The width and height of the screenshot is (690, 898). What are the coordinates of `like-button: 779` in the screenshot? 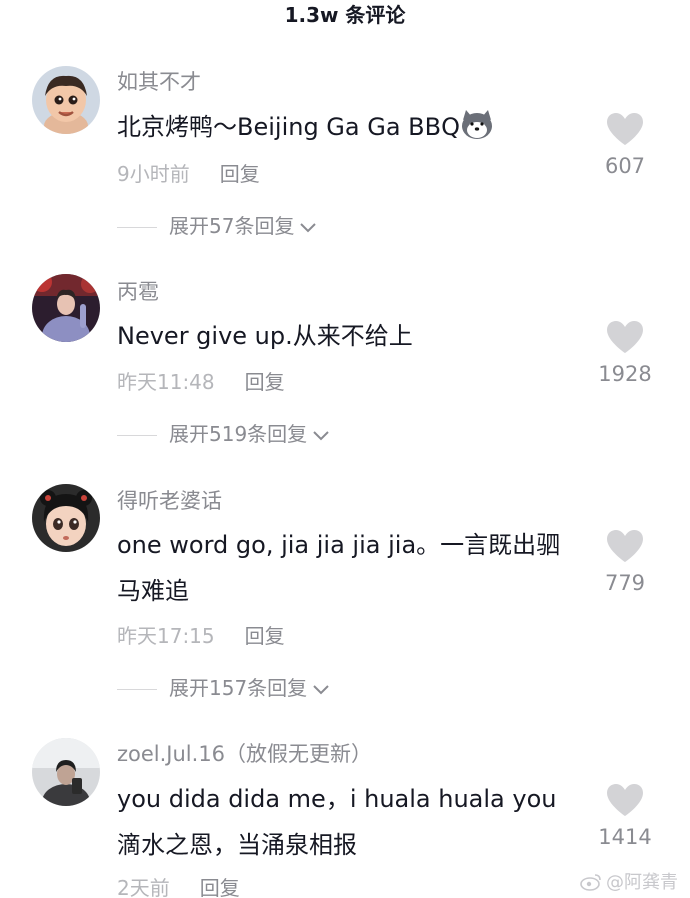 It's located at (625, 562).